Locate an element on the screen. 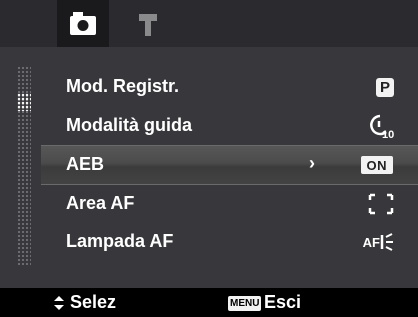  menu-item-area-af: Area AF is located at coordinates (229, 204).